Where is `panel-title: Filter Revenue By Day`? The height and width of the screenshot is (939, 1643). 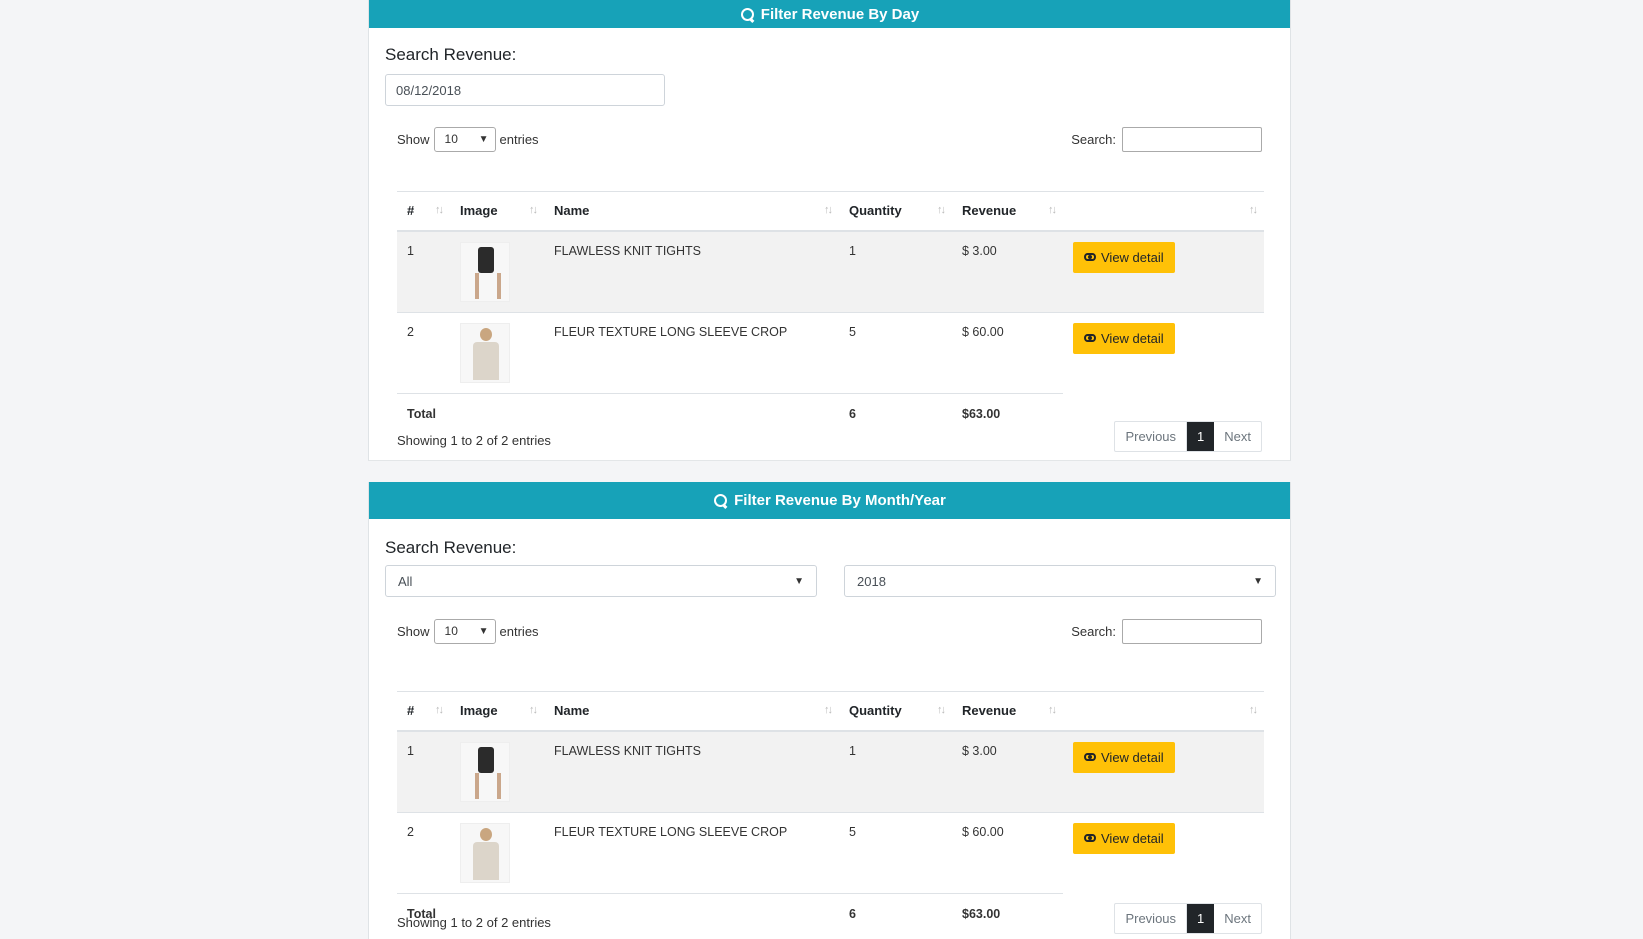 panel-title: Filter Revenue By Day is located at coordinates (840, 14).